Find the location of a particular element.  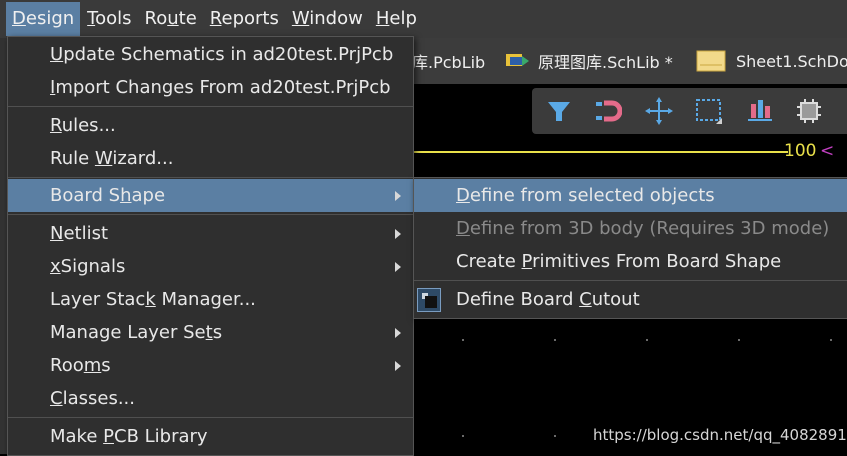

menu-item-define-board-cutout: Define Board Cutout is located at coordinates (630, 299).